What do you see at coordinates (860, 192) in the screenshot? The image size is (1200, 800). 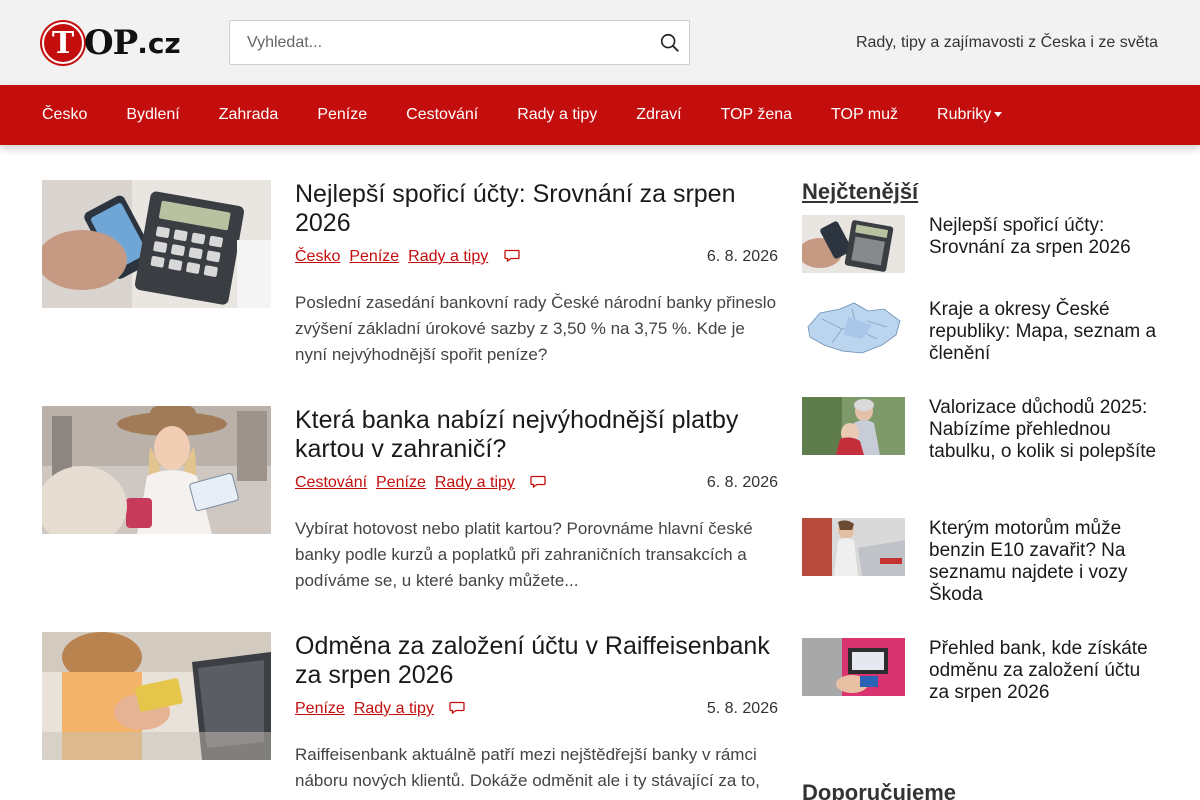 I see `sidebar-most-read-title: Nejčtenější` at bounding box center [860, 192].